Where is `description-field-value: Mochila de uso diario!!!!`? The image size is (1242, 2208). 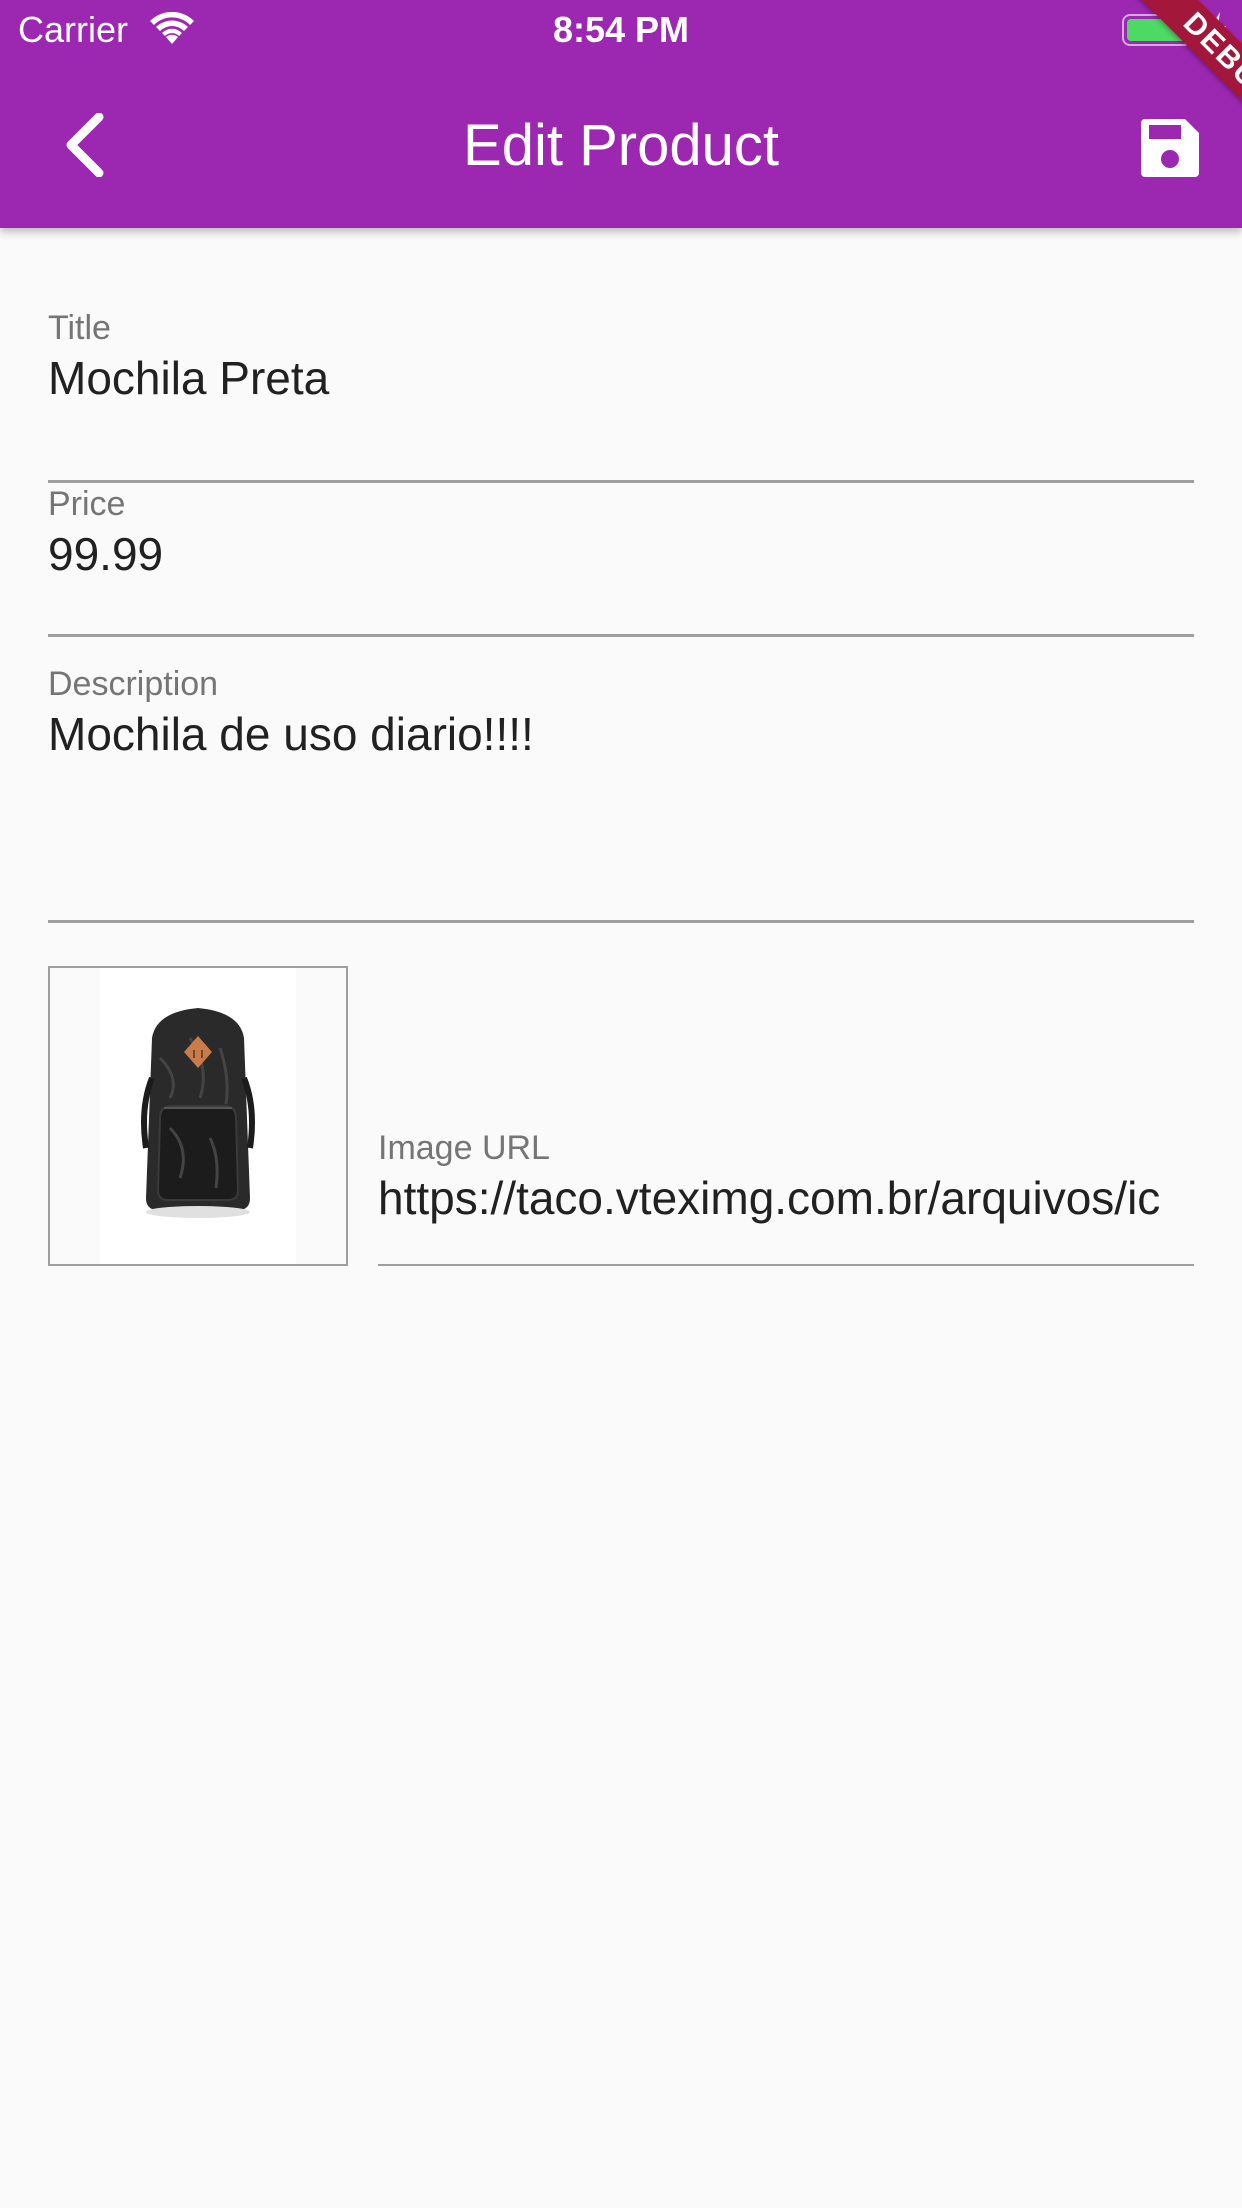 description-field-value: Mochila de uso diario!!!! is located at coordinates (291, 734).